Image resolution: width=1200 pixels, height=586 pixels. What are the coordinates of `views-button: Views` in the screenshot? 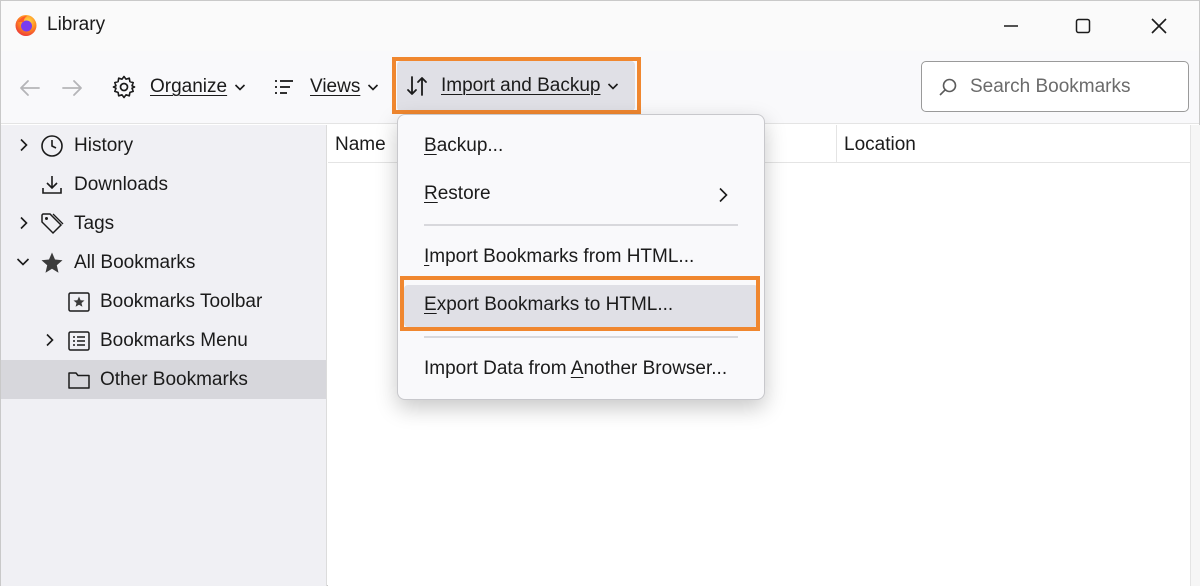 It's located at (326, 87).